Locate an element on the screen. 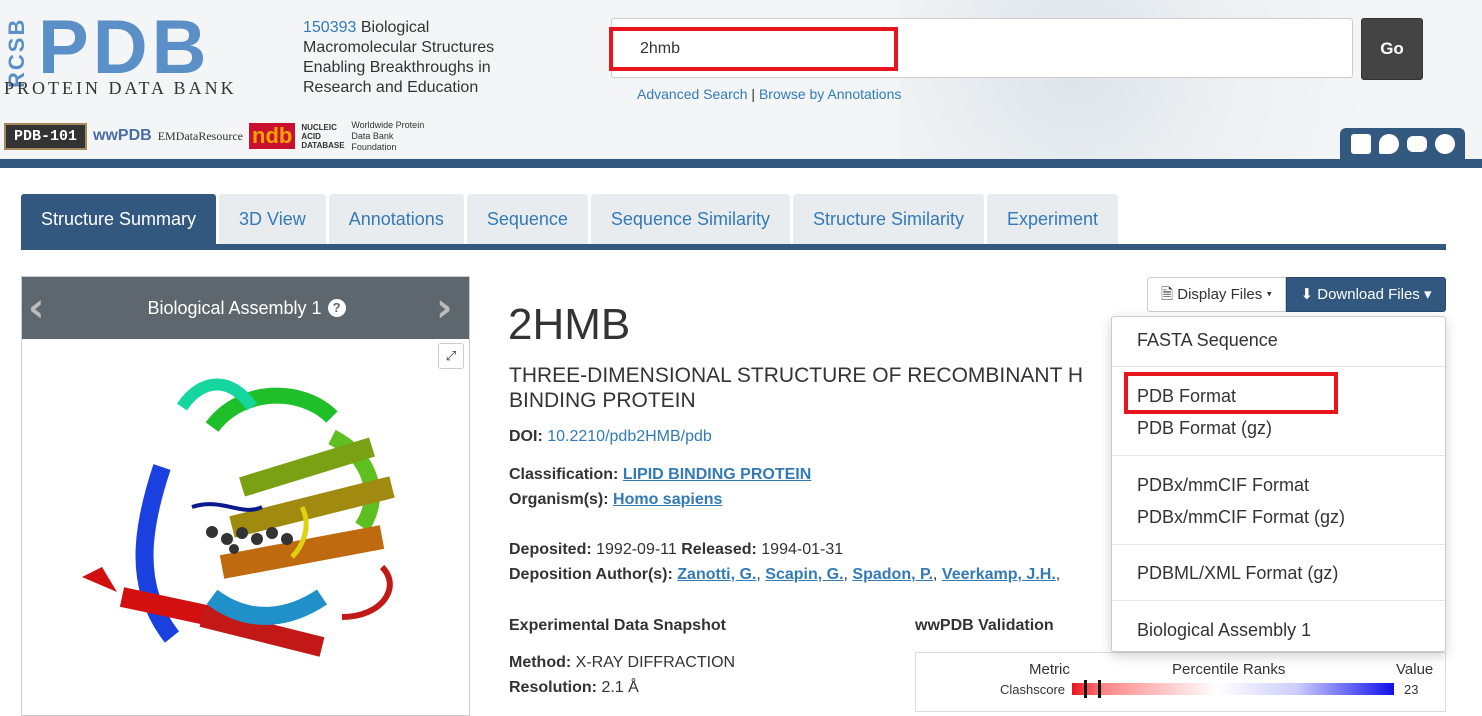  download-files-button: ⬇ Download Files ▾ is located at coordinates (1366, 294).